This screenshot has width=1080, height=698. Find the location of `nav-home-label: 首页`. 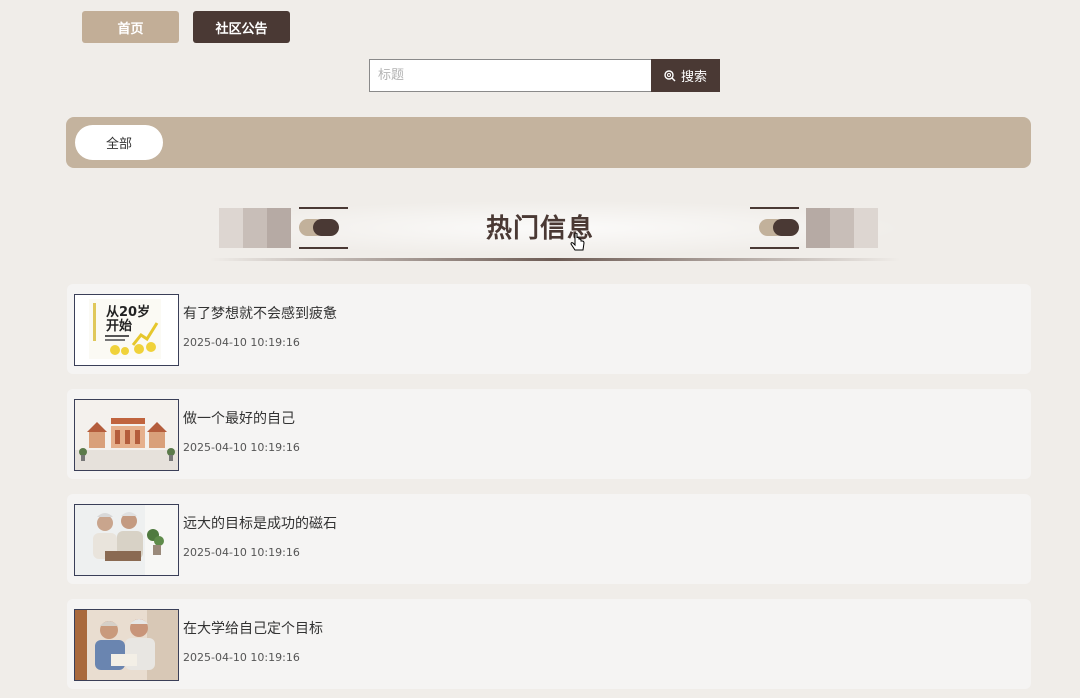

nav-home-label: 首页 is located at coordinates (130, 29).